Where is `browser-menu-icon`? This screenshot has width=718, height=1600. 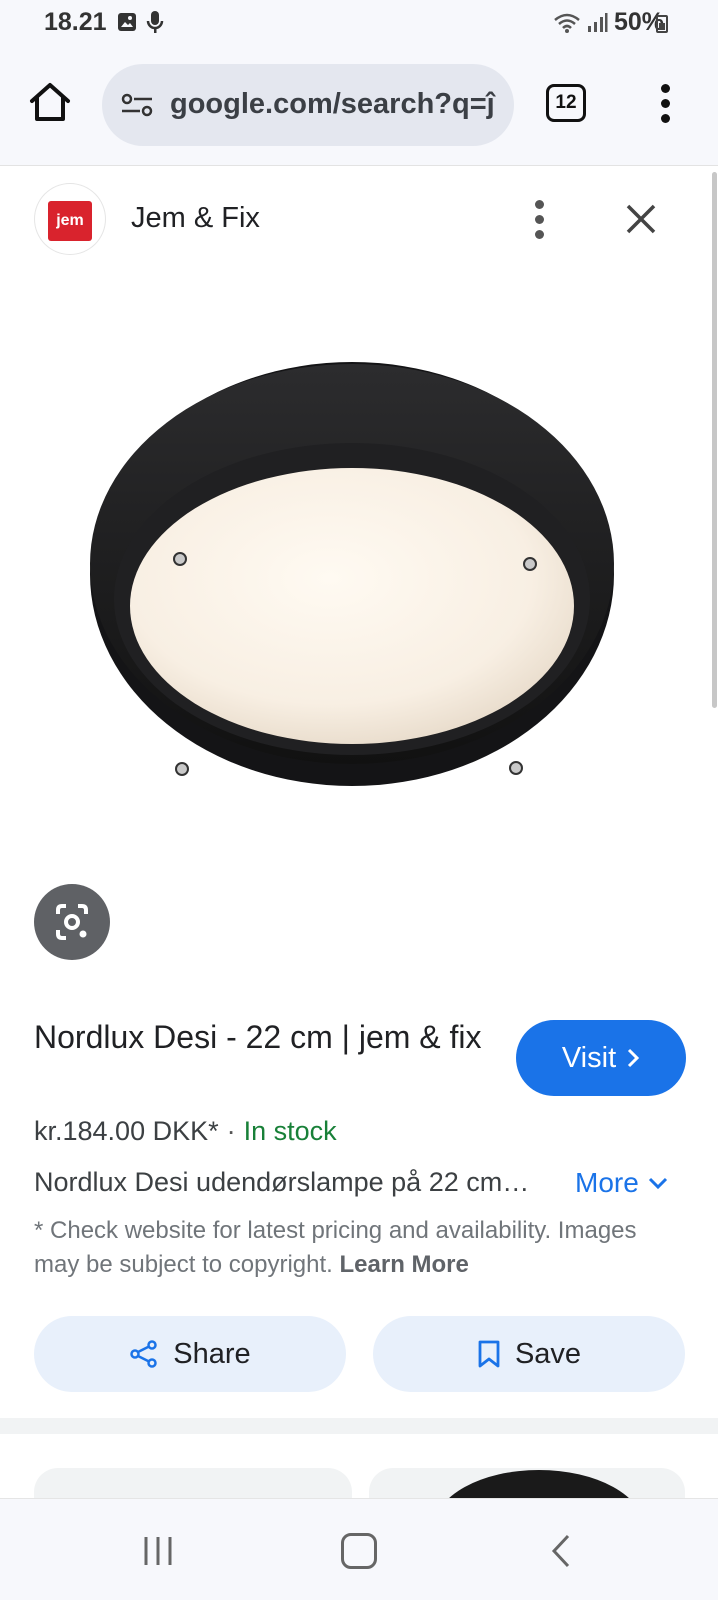
browser-menu-icon is located at coordinates (666, 104).